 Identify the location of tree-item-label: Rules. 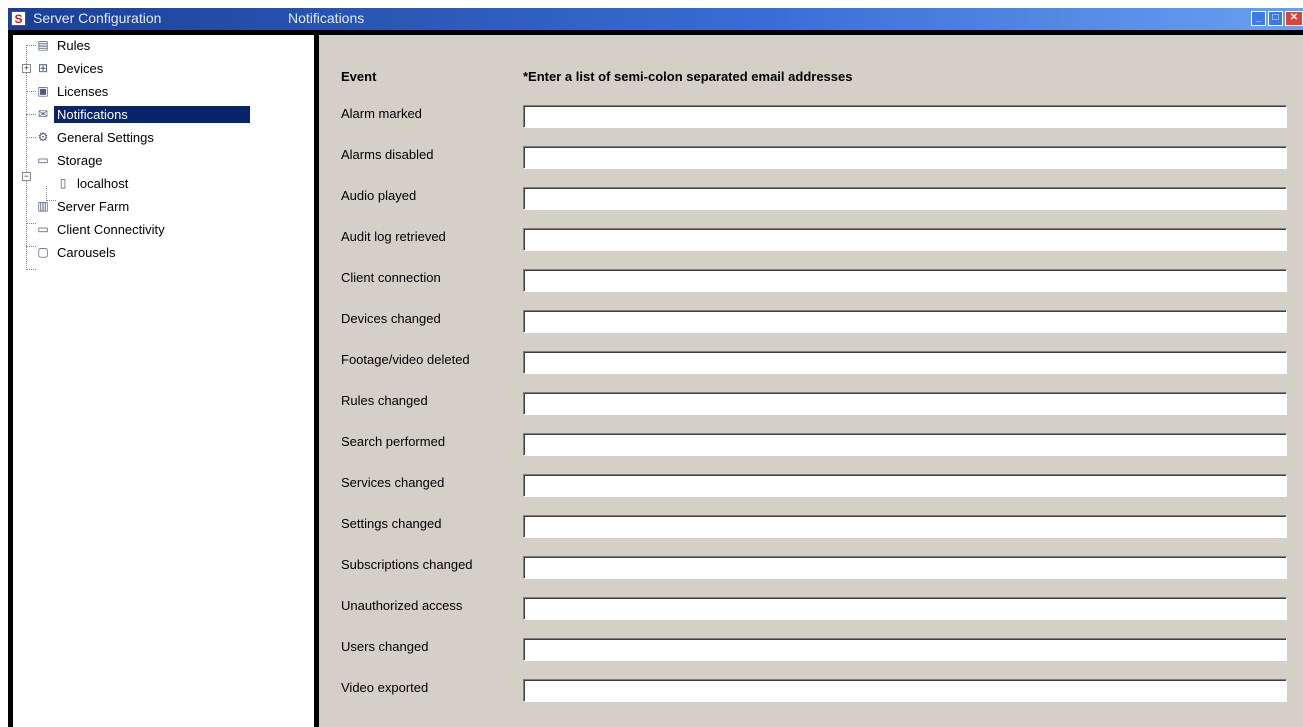
(74, 45).